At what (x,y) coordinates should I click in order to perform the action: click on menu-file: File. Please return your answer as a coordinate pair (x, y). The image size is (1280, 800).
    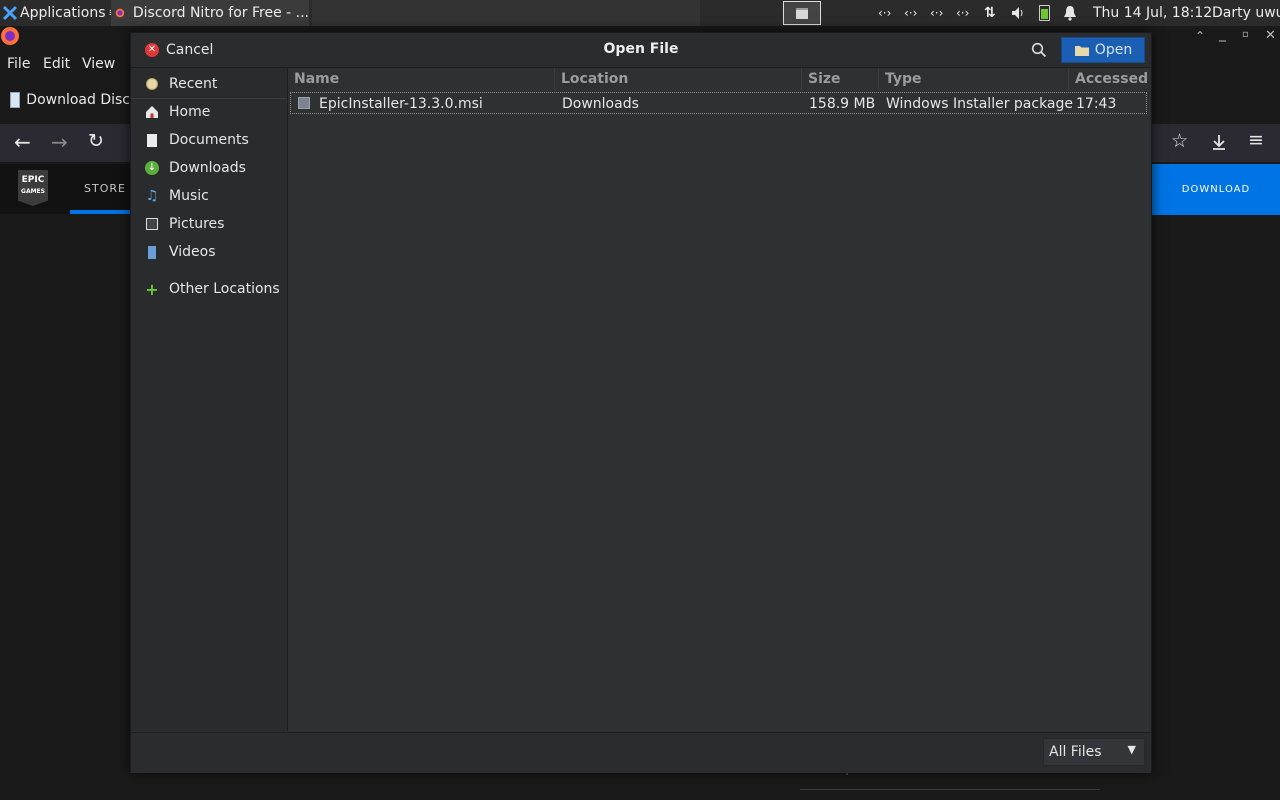
    Looking at the image, I should click on (18, 64).